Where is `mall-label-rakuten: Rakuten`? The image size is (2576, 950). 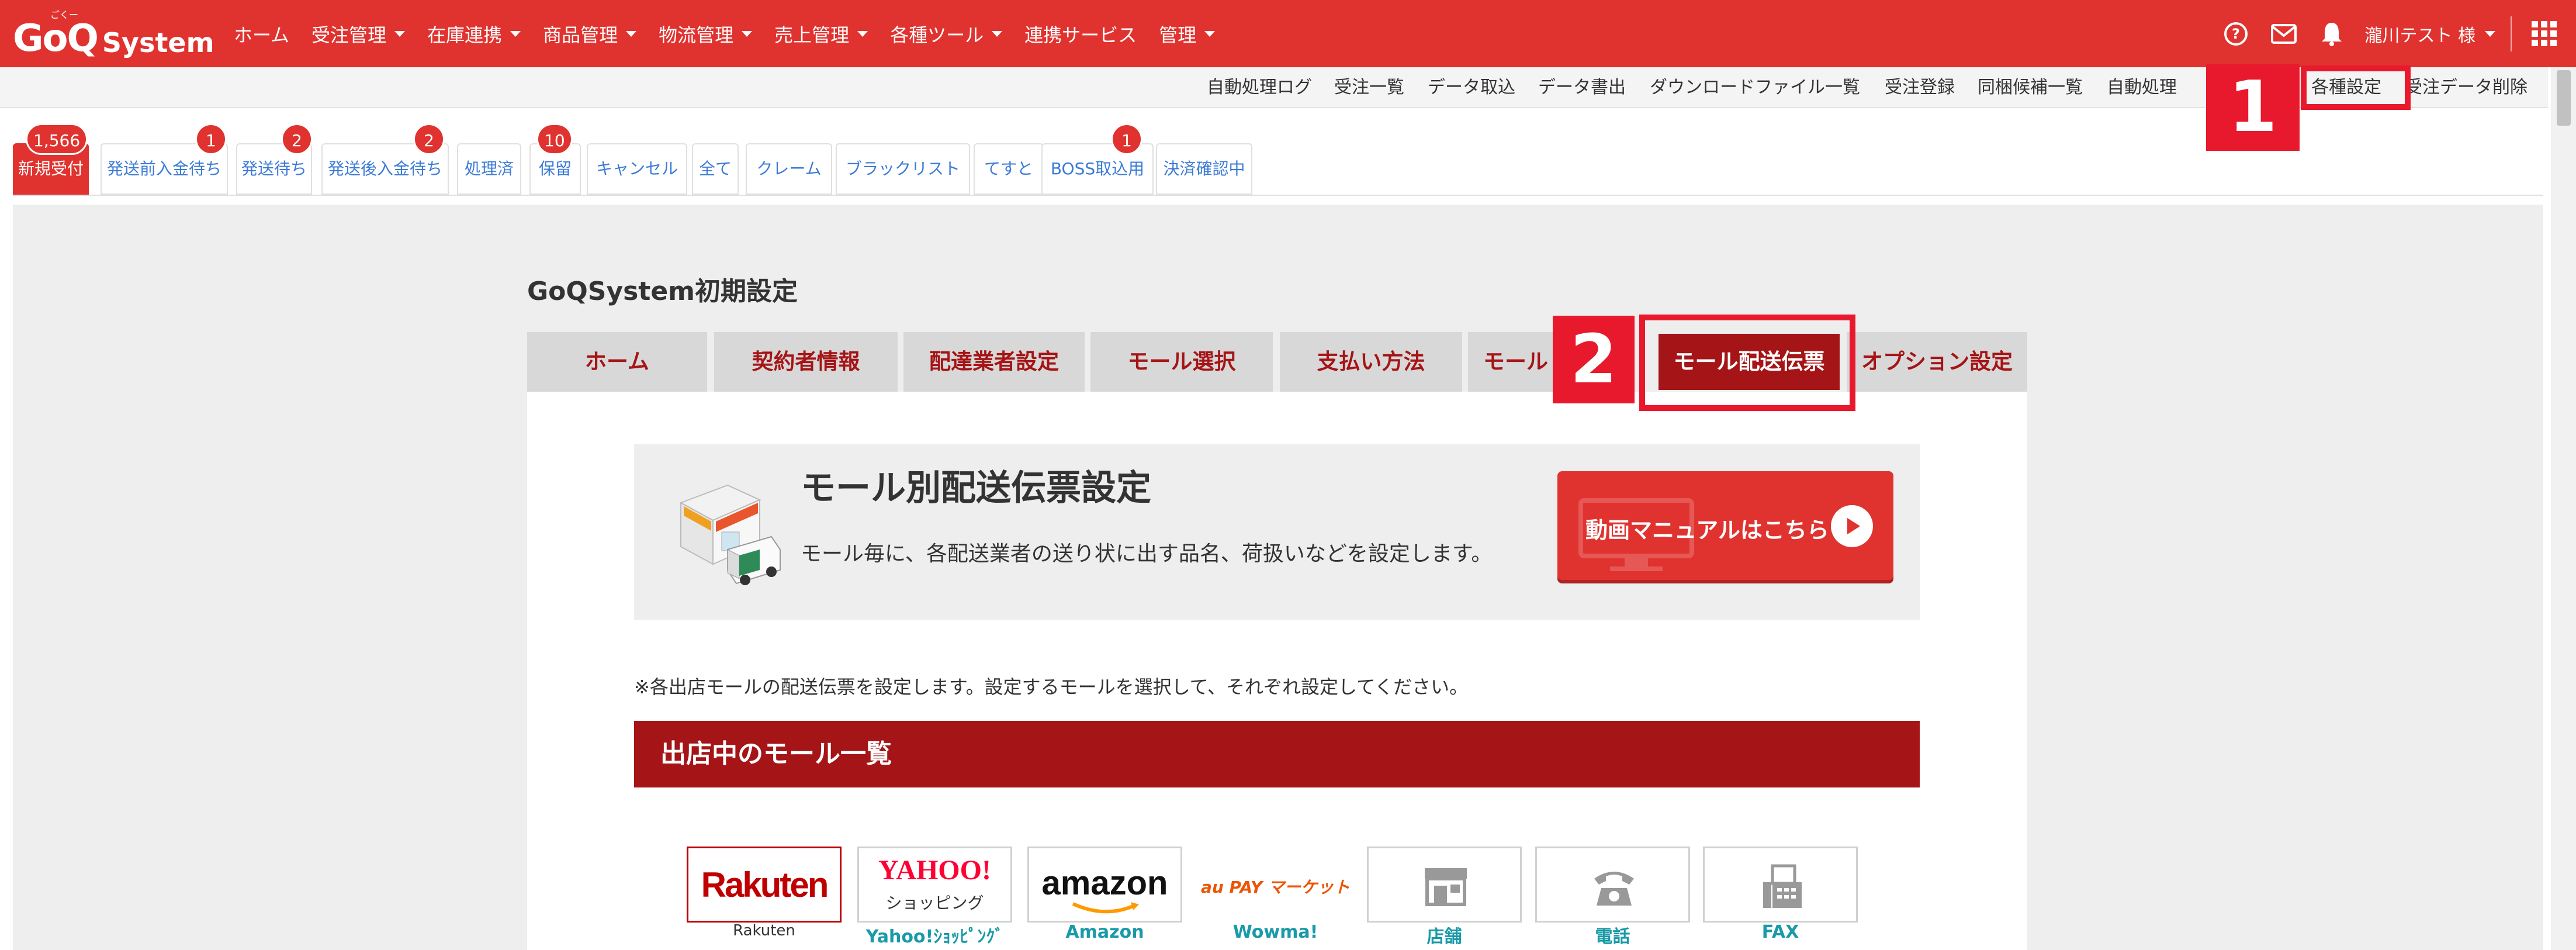 mall-label-rakuten: Rakuten is located at coordinates (764, 930).